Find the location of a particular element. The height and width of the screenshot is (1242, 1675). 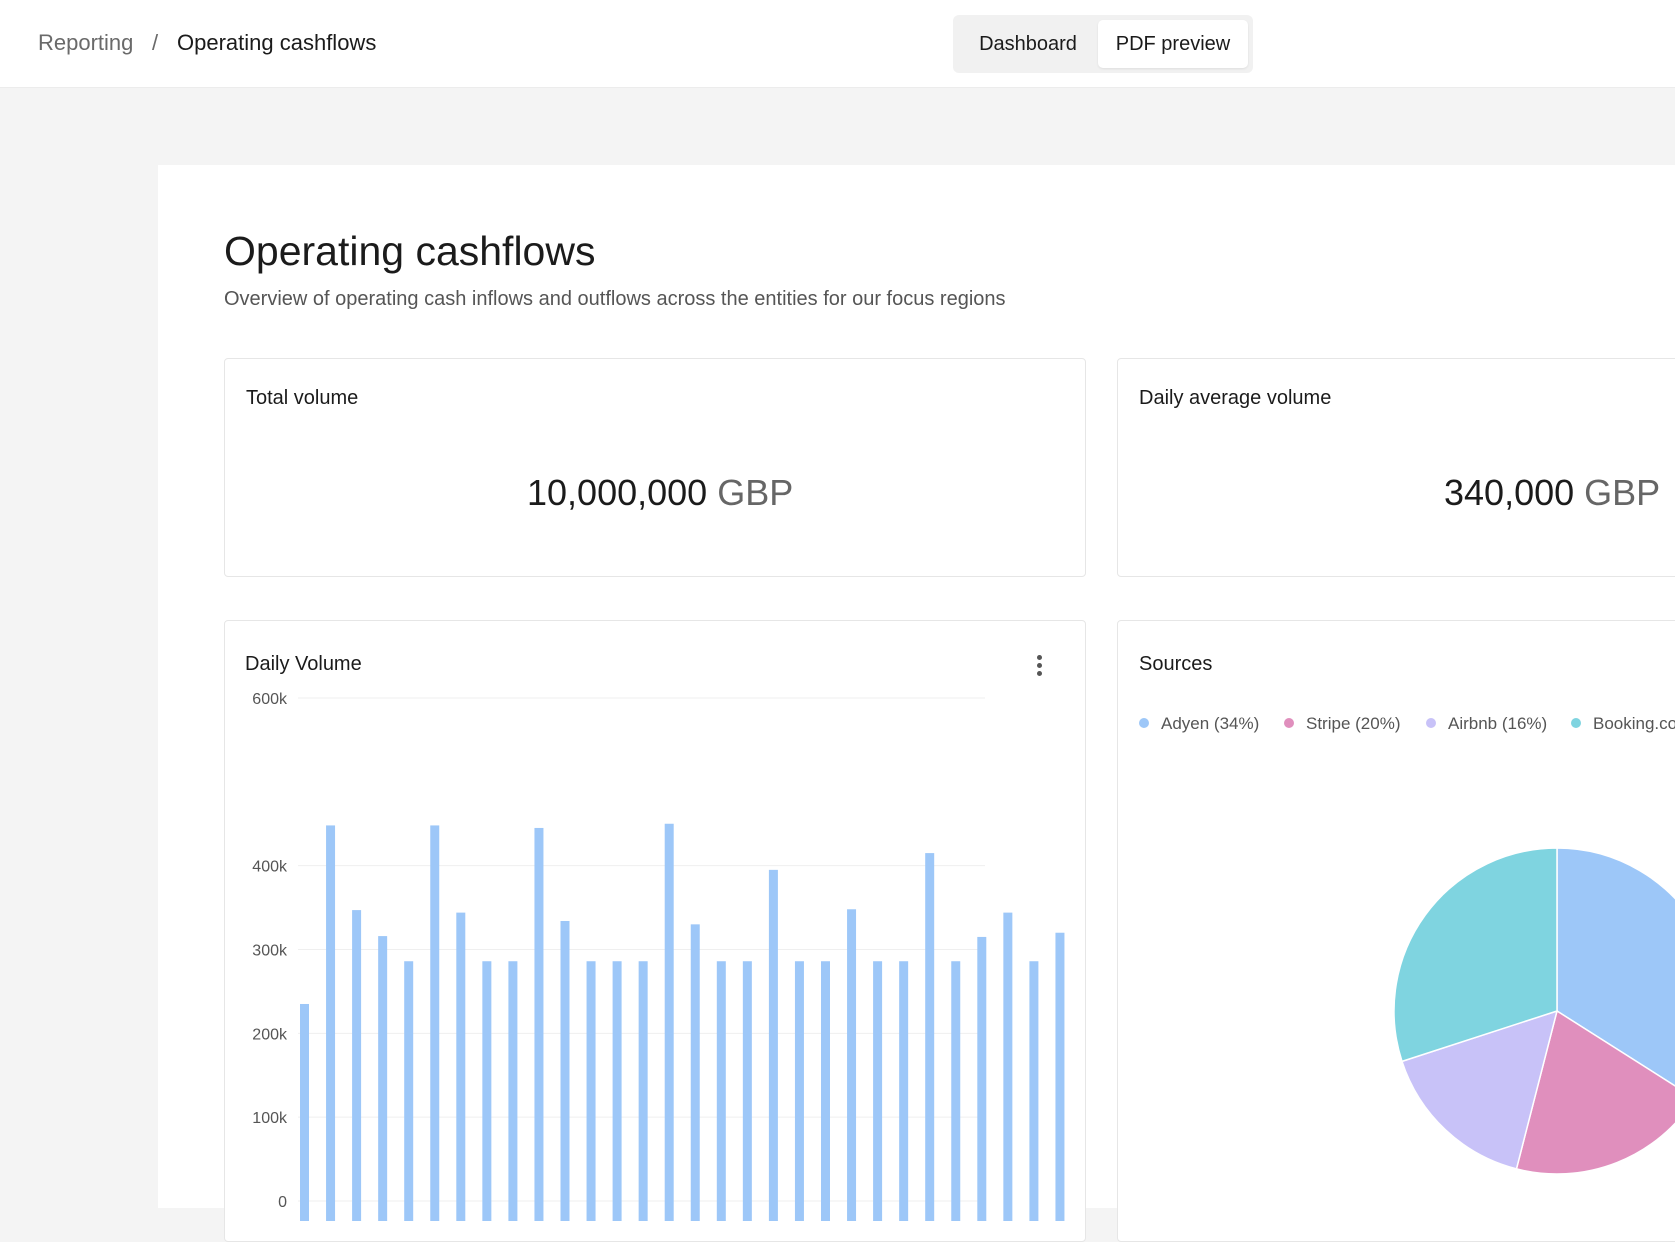

page-title: Operating cashflows is located at coordinates (410, 251).